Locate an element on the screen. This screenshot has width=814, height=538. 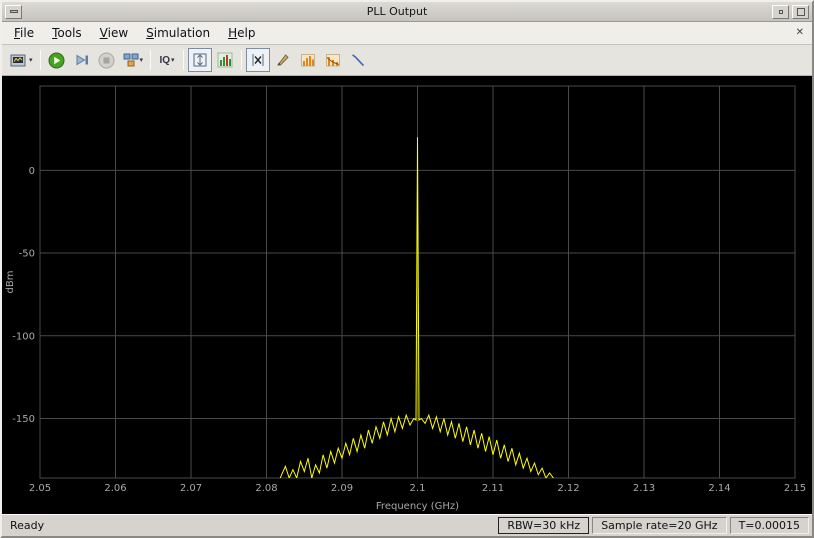
svg-text: 2.1 is located at coordinates (418, 488).